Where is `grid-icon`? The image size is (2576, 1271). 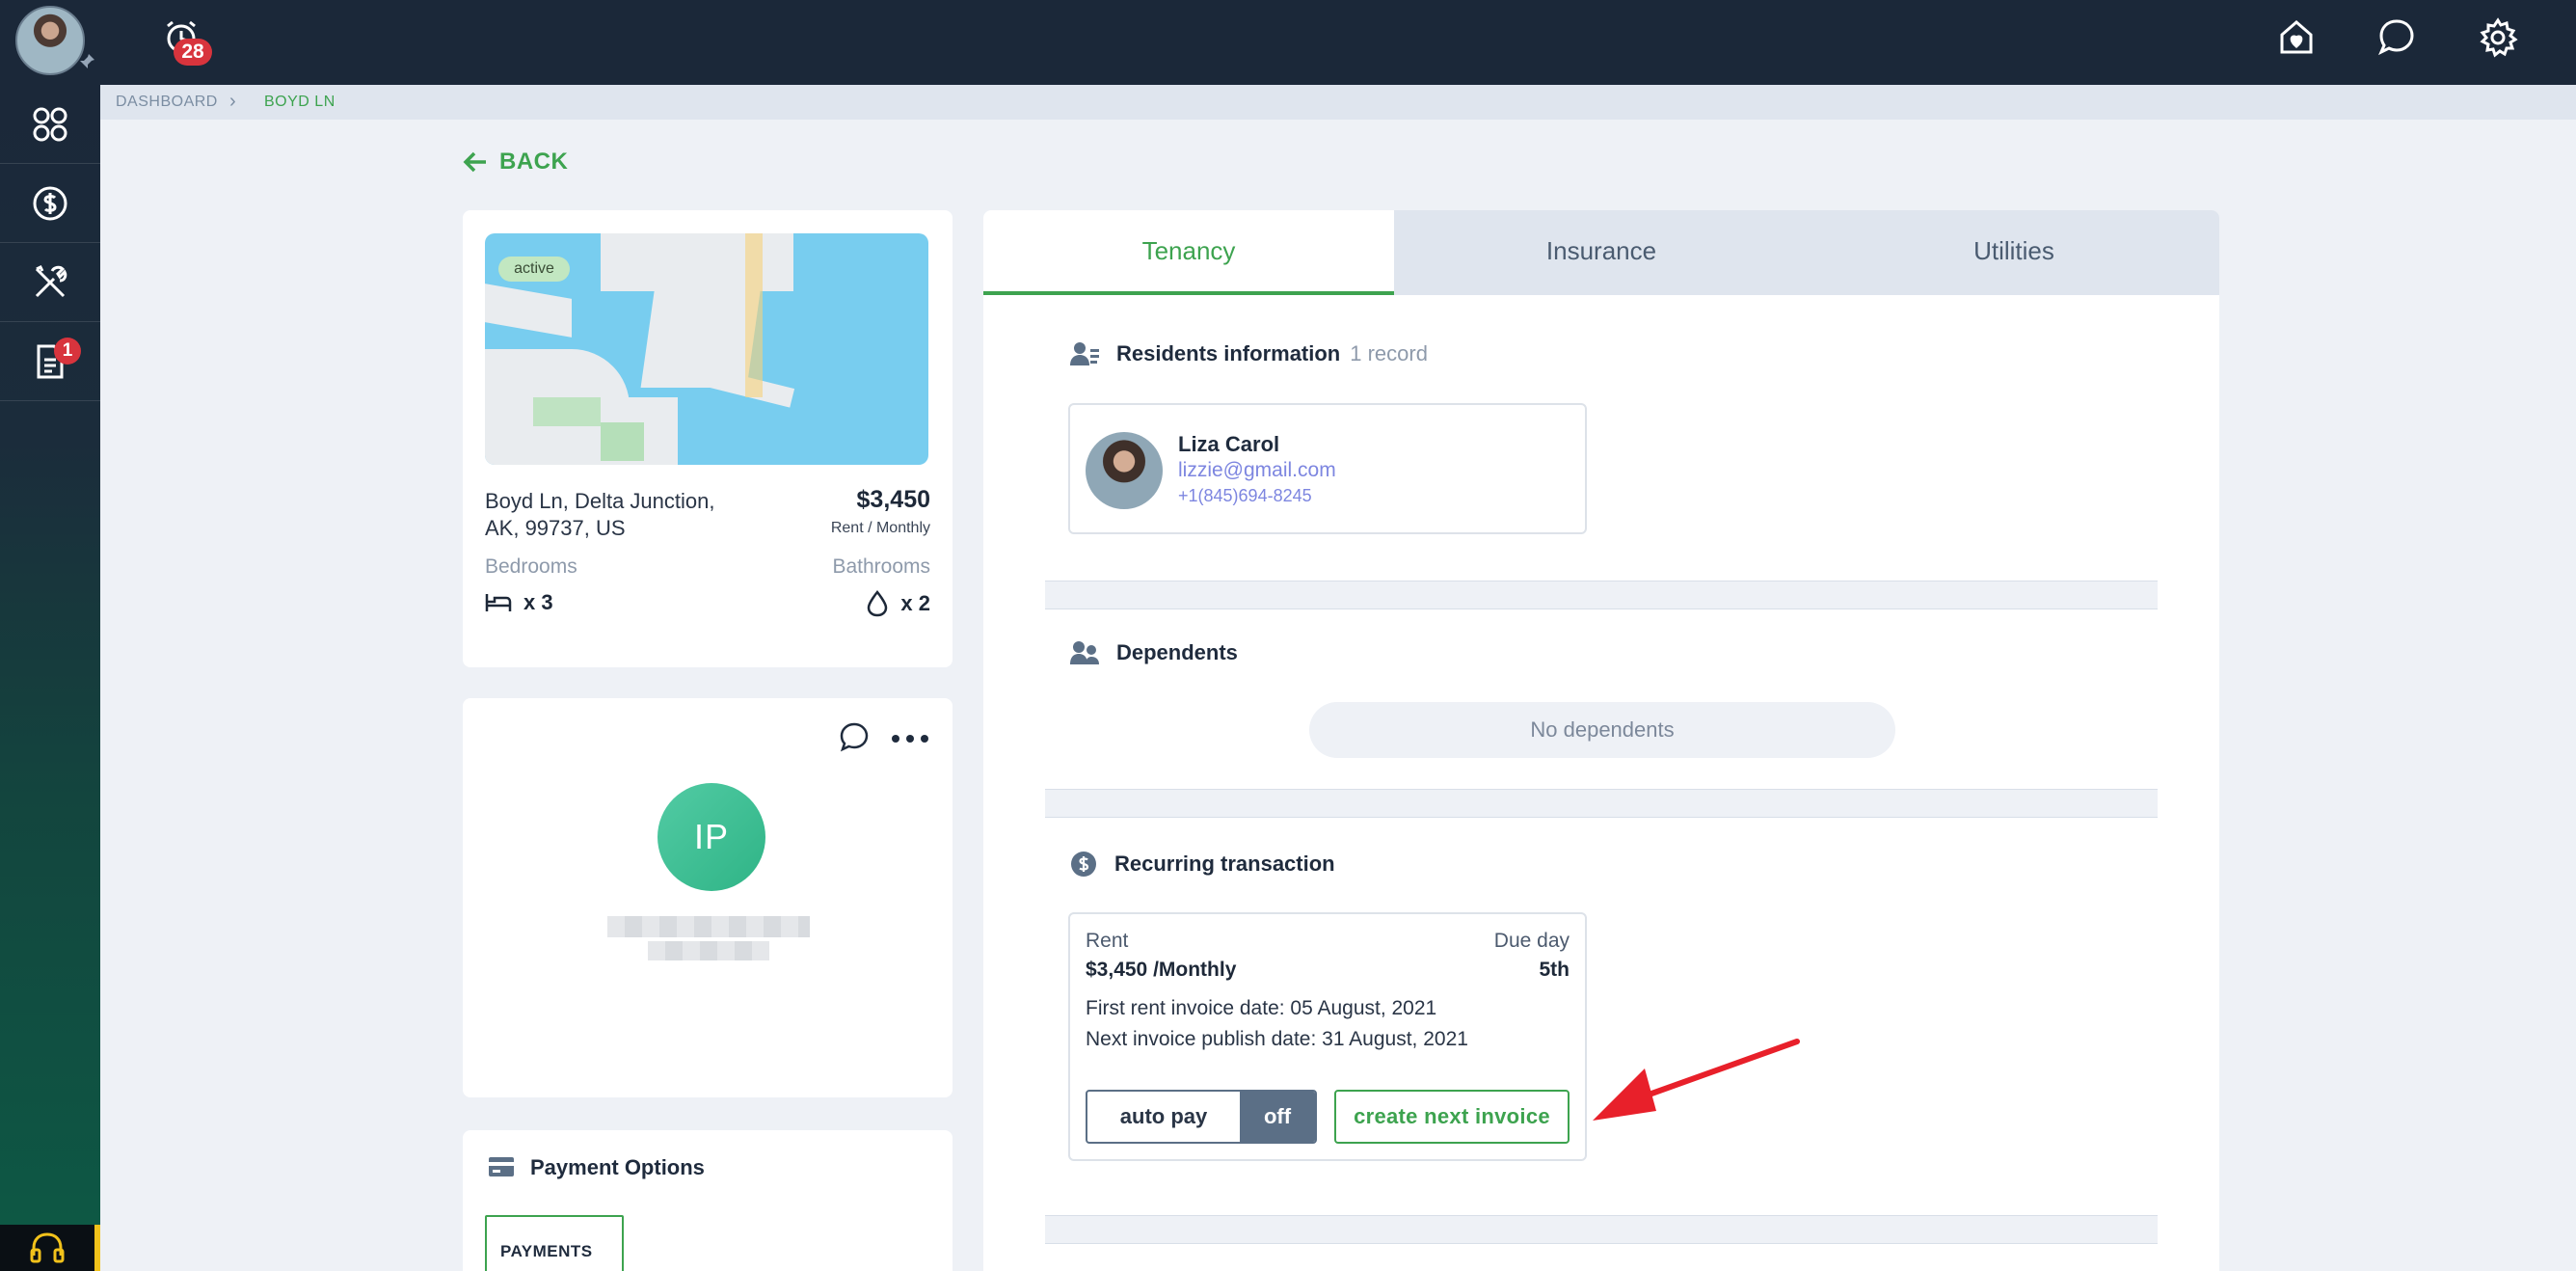
grid-icon is located at coordinates (50, 124).